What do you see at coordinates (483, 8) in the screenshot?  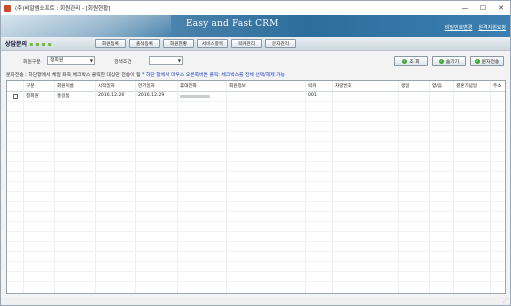 I see `maximize-button: ☐` at bounding box center [483, 8].